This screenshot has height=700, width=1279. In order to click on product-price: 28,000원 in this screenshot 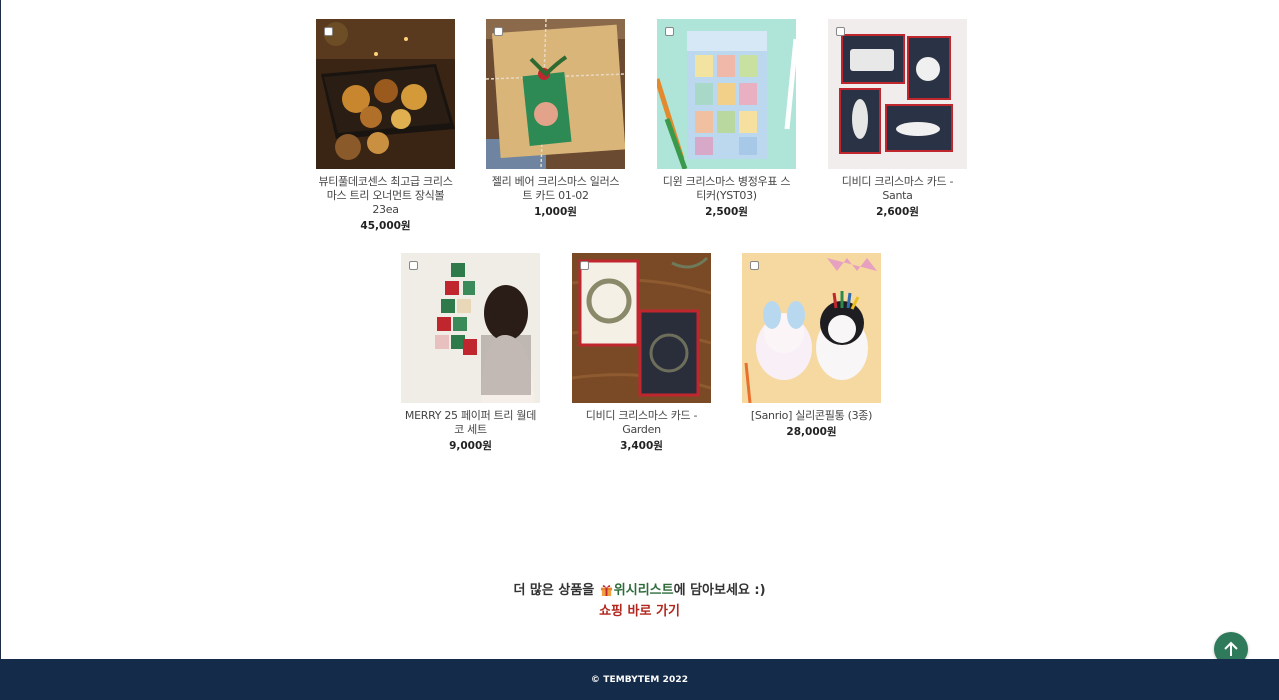, I will do `click(811, 432)`.